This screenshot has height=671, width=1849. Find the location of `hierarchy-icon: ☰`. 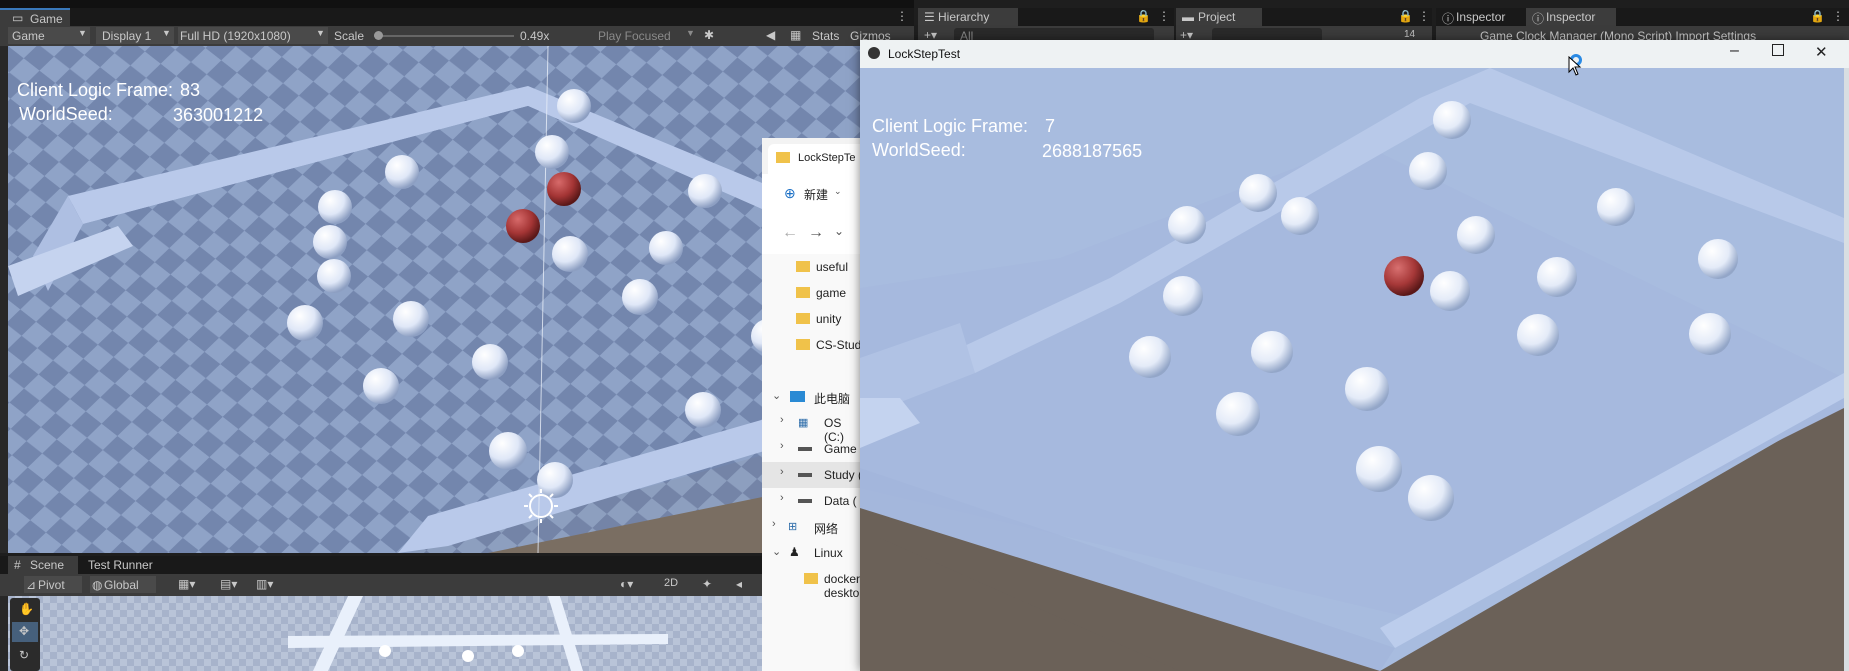

hierarchy-icon: ☰ is located at coordinates (929, 17).